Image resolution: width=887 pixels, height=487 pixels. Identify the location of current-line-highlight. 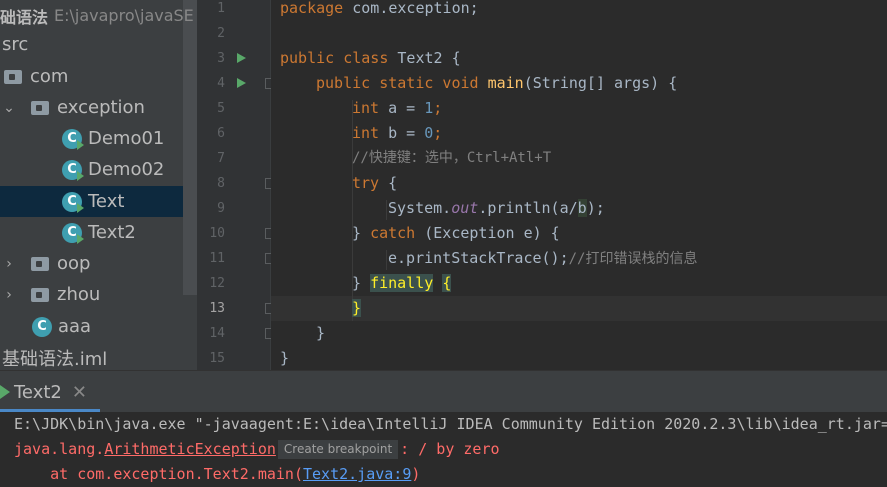
(579, 308).